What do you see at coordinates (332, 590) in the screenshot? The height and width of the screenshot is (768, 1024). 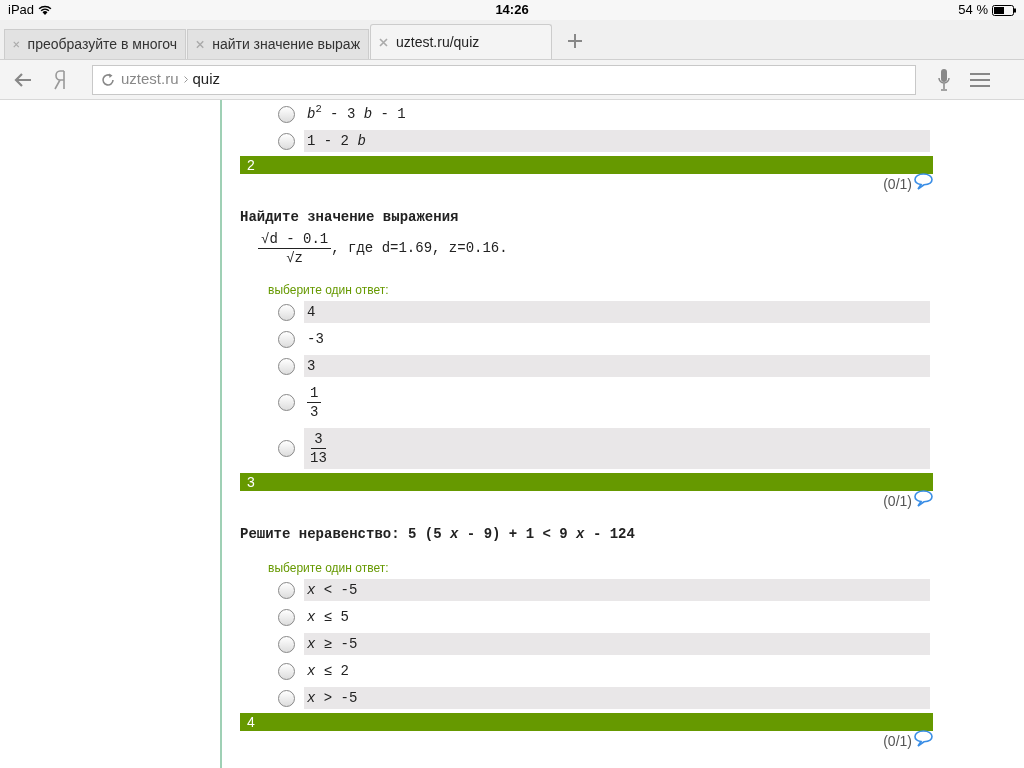 I see `answer-option: x < -5` at bounding box center [332, 590].